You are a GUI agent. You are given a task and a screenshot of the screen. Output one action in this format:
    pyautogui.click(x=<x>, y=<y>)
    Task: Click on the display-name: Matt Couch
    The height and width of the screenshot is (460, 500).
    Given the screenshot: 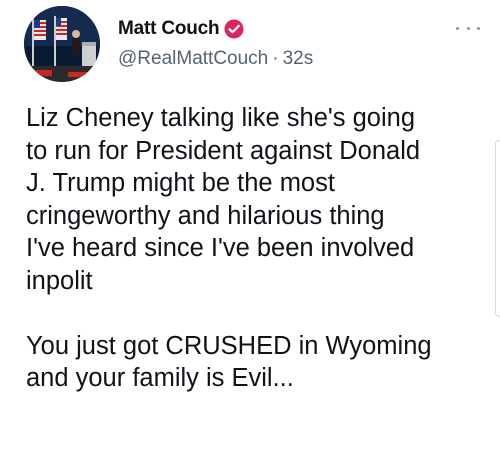 What is the action you would take?
    pyautogui.click(x=169, y=29)
    